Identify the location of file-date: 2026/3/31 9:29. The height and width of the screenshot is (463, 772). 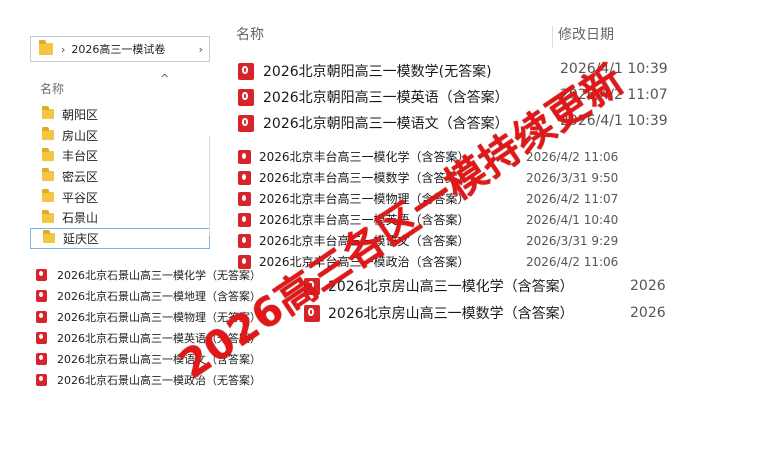
(572, 240).